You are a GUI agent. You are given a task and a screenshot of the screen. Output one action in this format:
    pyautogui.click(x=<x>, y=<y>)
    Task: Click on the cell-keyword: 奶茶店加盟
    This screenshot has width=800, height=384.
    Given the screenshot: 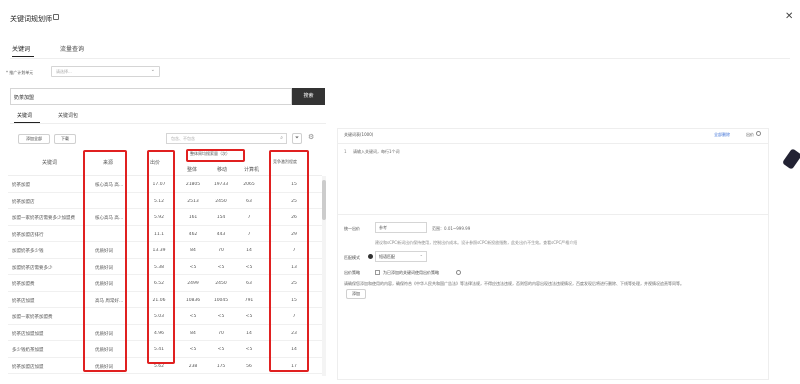 What is the action you would take?
    pyautogui.click(x=23, y=301)
    